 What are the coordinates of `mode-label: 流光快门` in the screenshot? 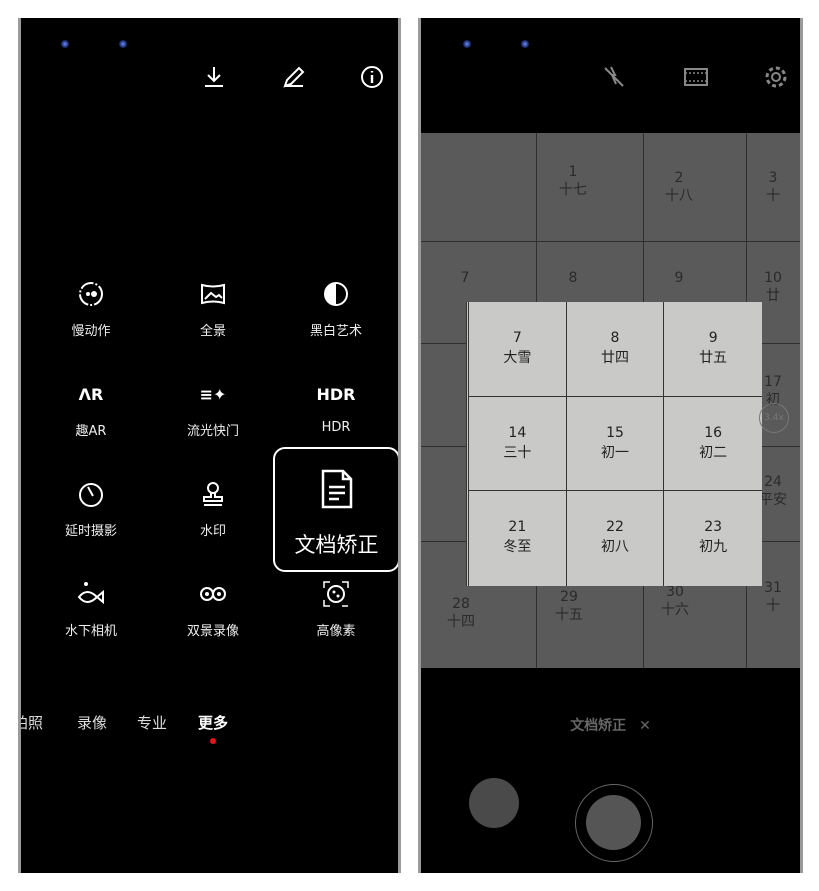 It's located at (212, 431).